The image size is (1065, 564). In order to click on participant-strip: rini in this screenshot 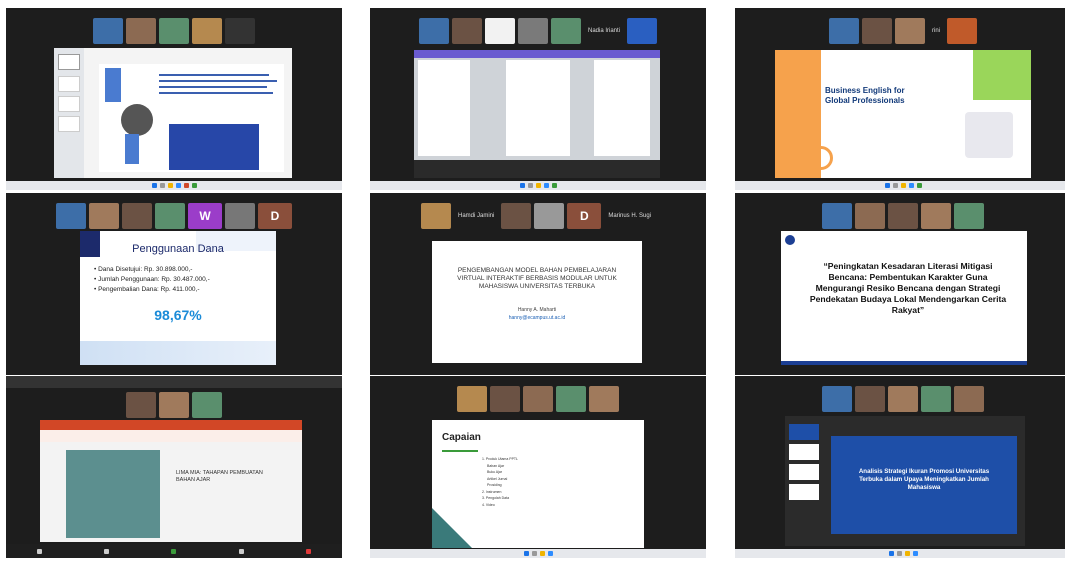, I will do `click(903, 31)`.